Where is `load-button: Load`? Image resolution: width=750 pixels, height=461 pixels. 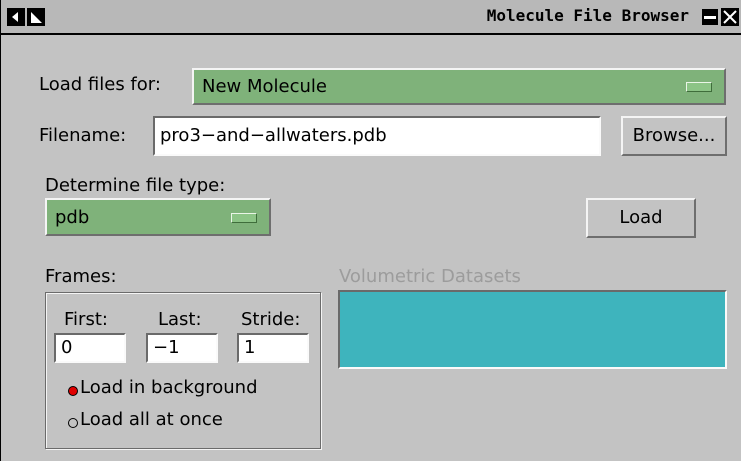 load-button: Load is located at coordinates (641, 218).